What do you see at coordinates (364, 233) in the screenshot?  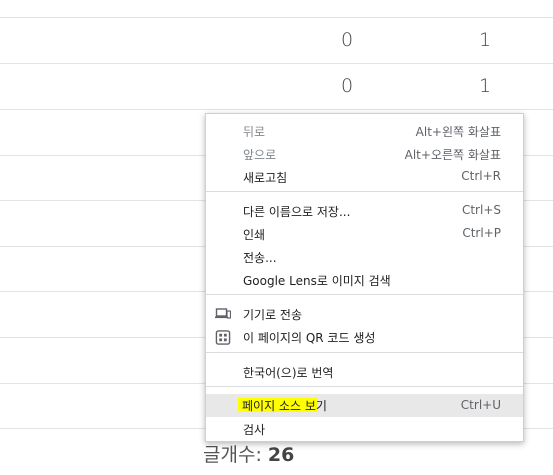 I see `menu-item-print: 인쇄 Ctrl+P` at bounding box center [364, 233].